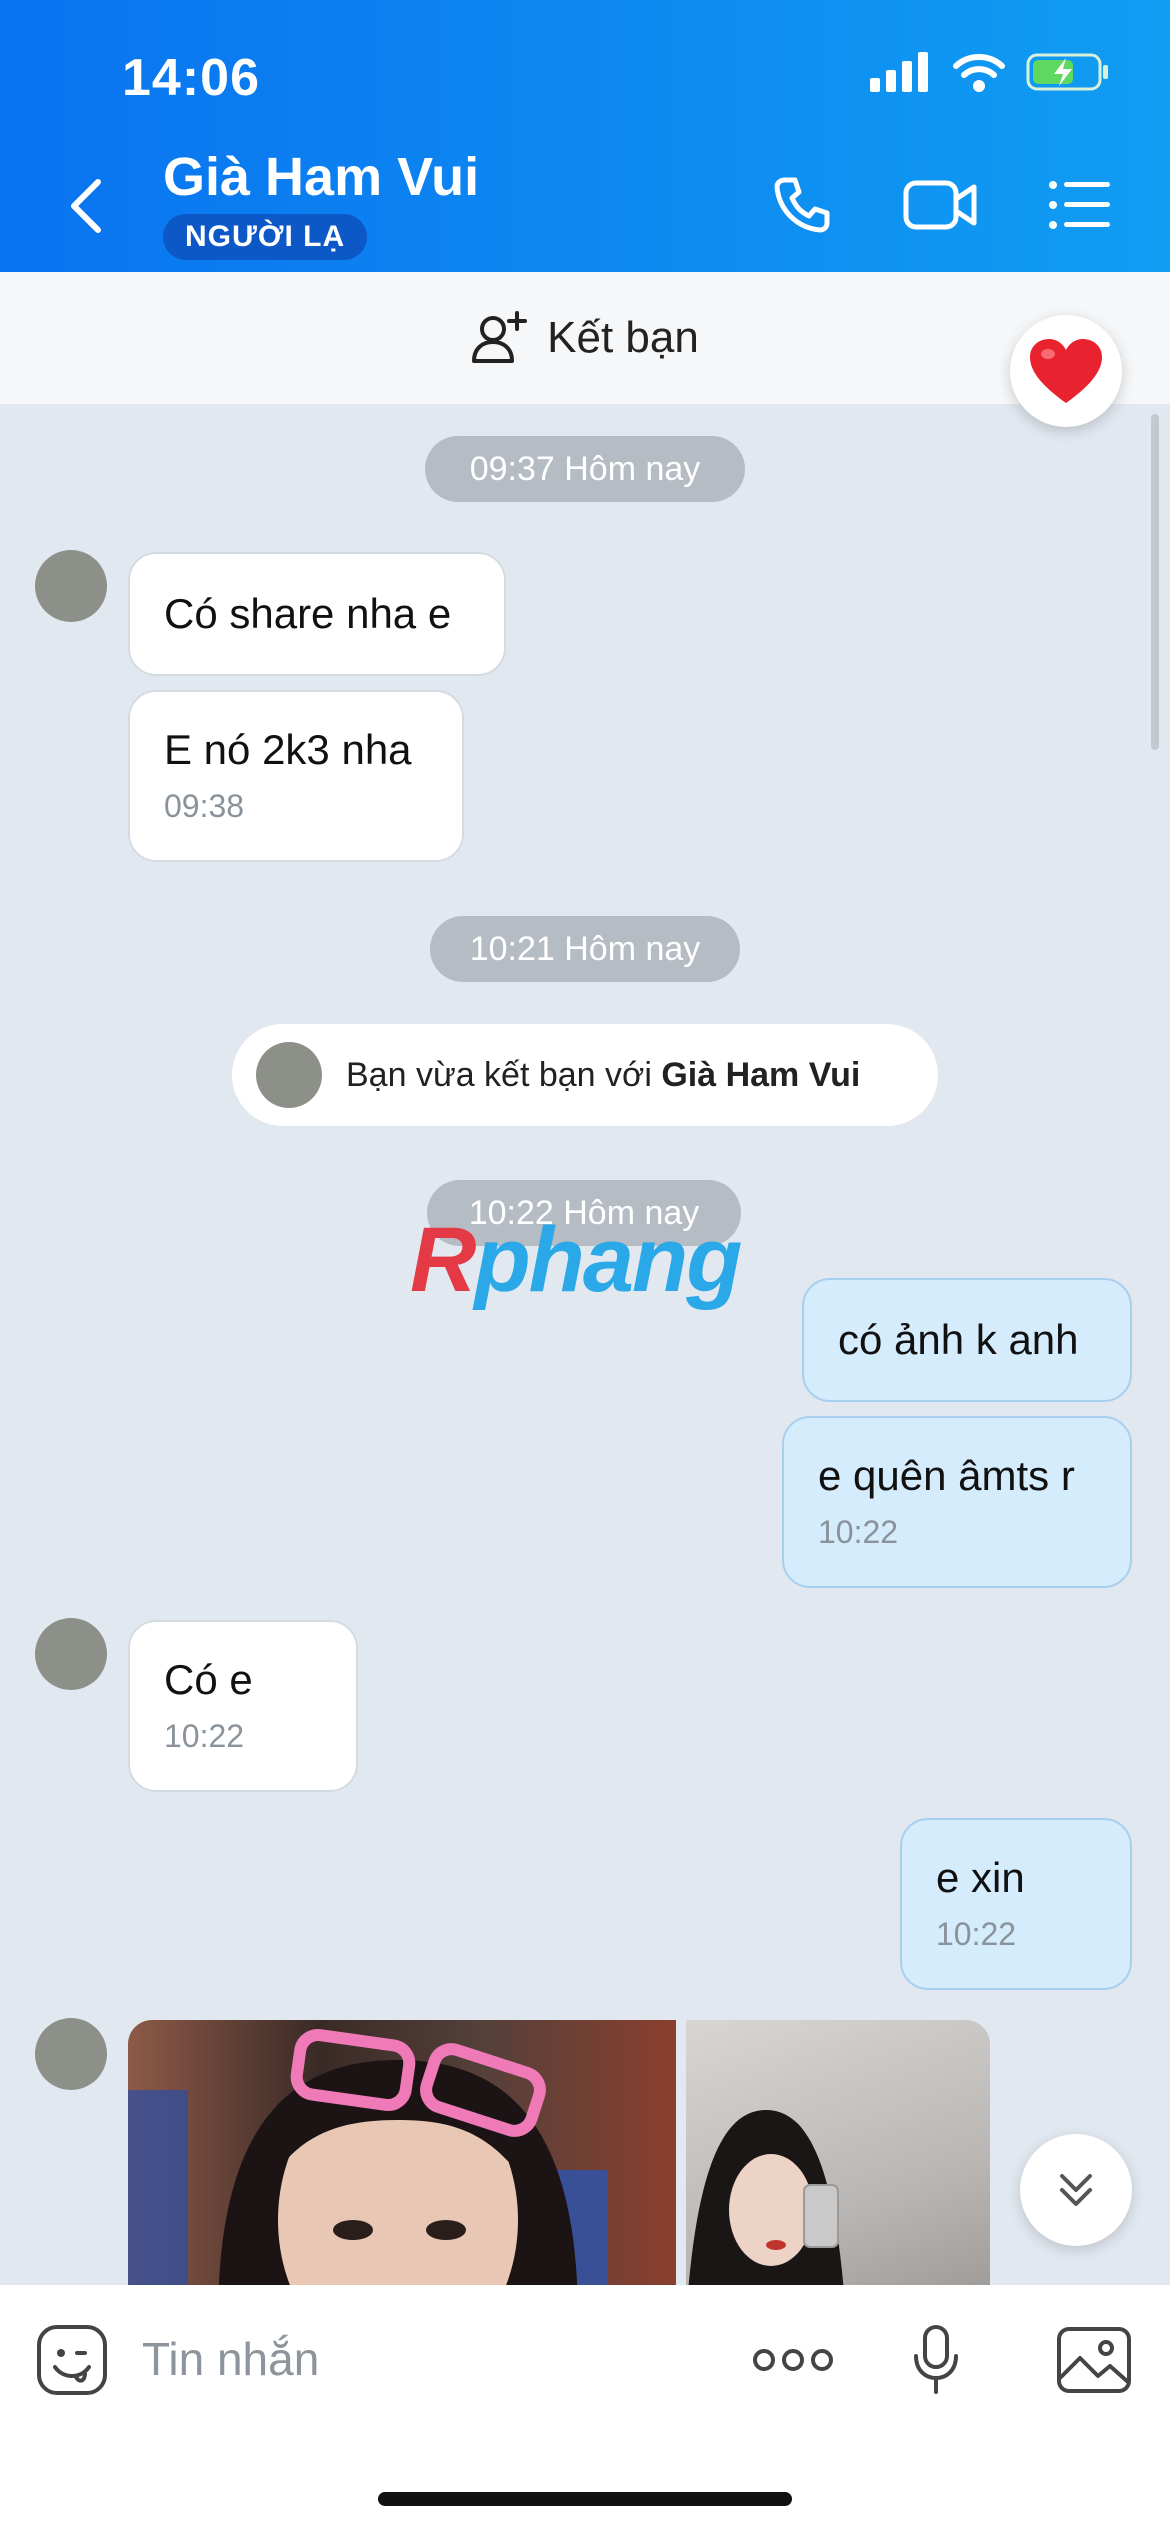 This screenshot has height=2532, width=1170. I want to click on add-friend-label: Kết bạn, so click(623, 337).